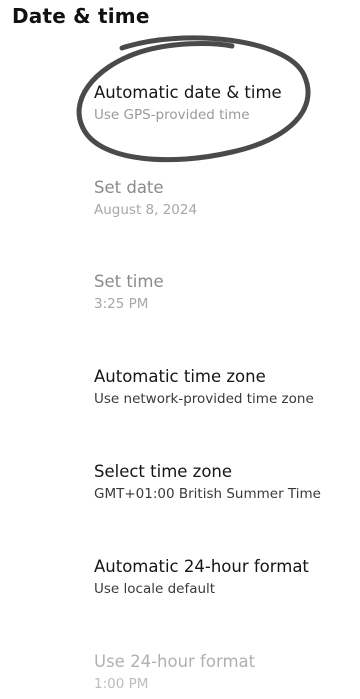 The width and height of the screenshot is (360, 699). I want to click on setting-title: Automatic 24-hour format, so click(201, 566).